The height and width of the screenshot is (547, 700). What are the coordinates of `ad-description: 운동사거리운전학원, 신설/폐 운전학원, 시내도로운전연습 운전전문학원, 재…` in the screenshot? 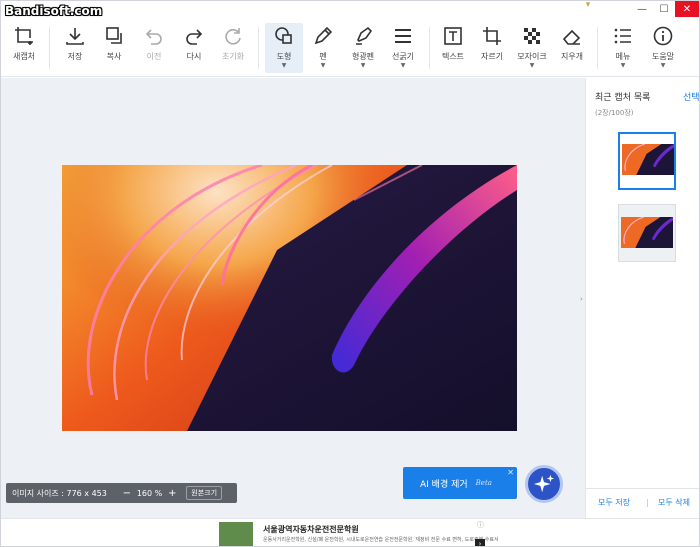 It's located at (381, 540).